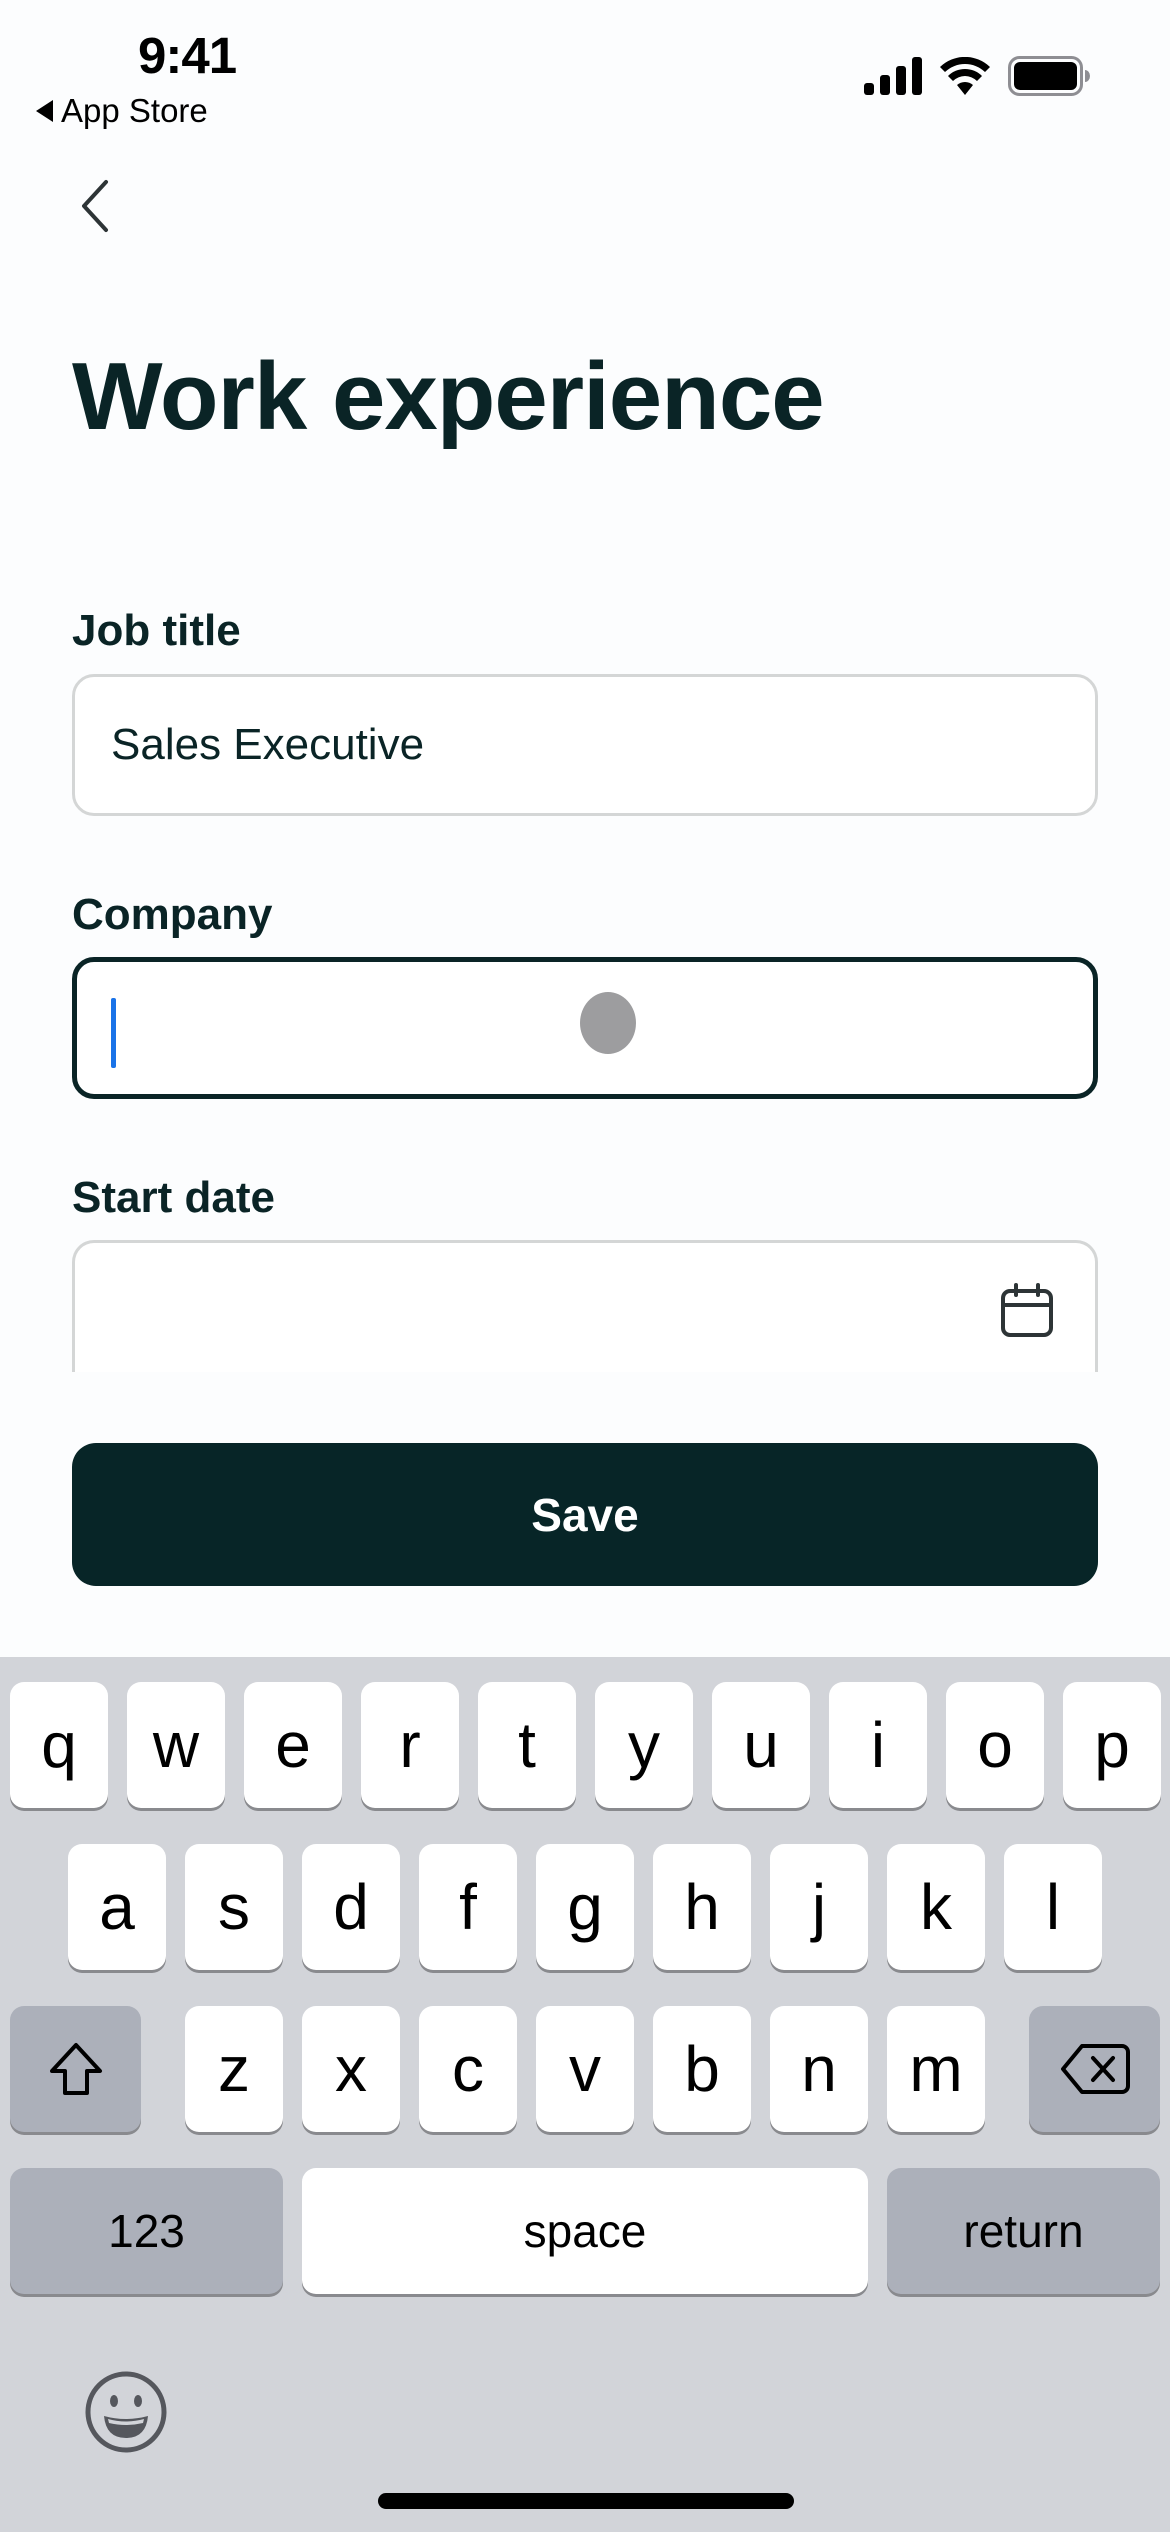 The width and height of the screenshot is (1170, 2532). What do you see at coordinates (702, 2069) in the screenshot?
I see `key-b: b` at bounding box center [702, 2069].